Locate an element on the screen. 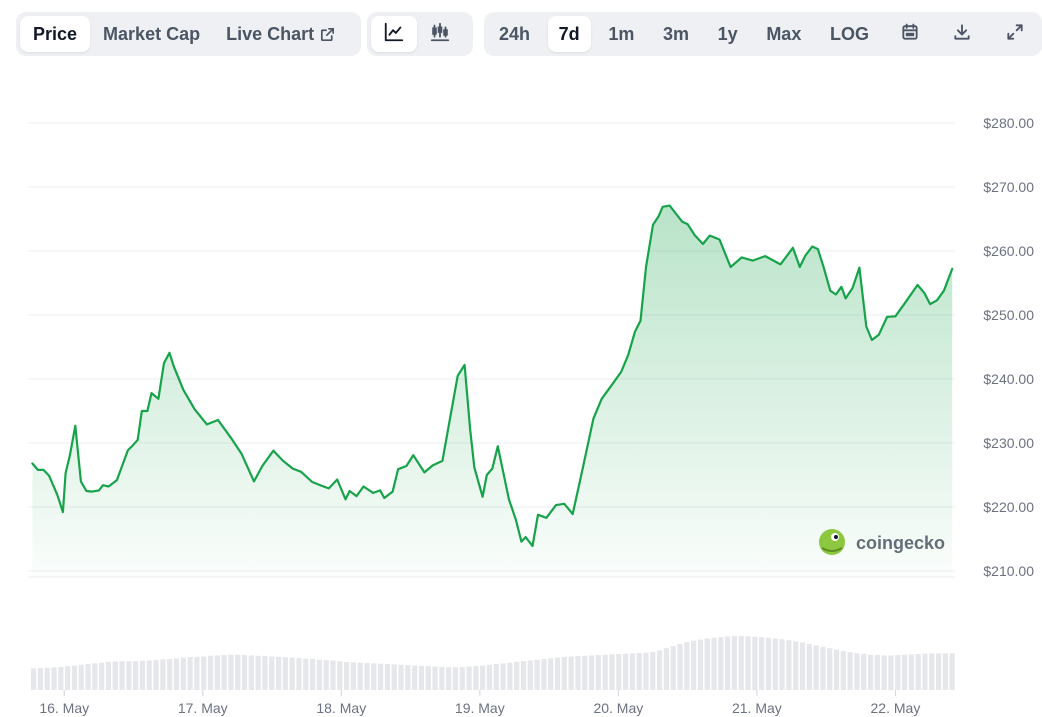 This screenshot has height=717, width=1042. x-tick-label: 22. May is located at coordinates (896, 708).